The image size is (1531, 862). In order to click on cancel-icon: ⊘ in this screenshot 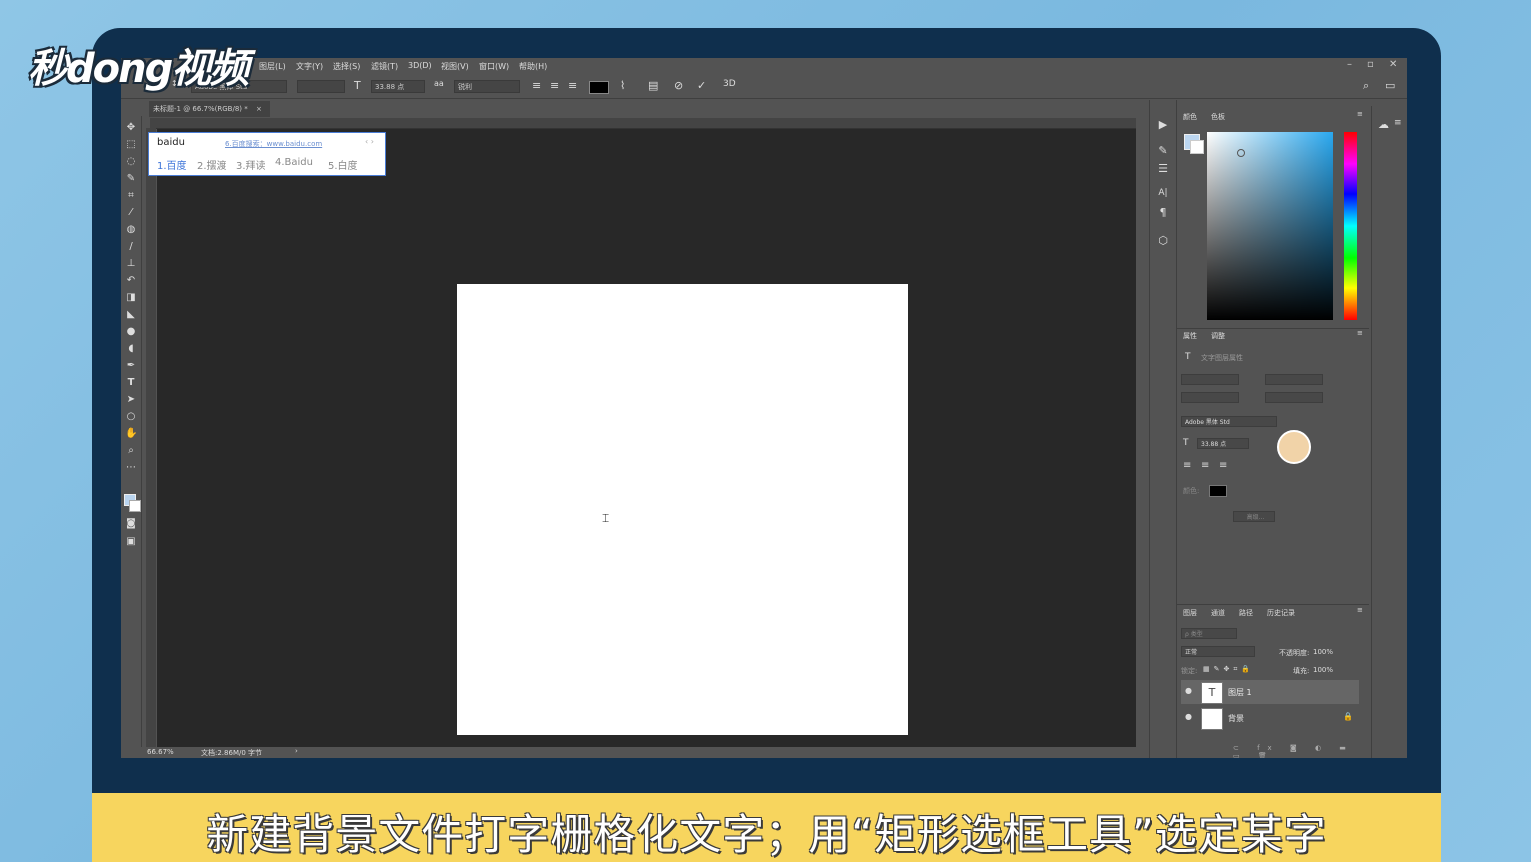, I will do `click(678, 85)`.